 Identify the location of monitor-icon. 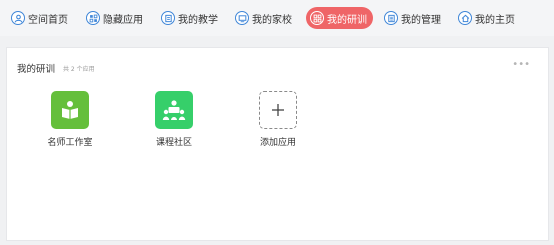
(242, 18).